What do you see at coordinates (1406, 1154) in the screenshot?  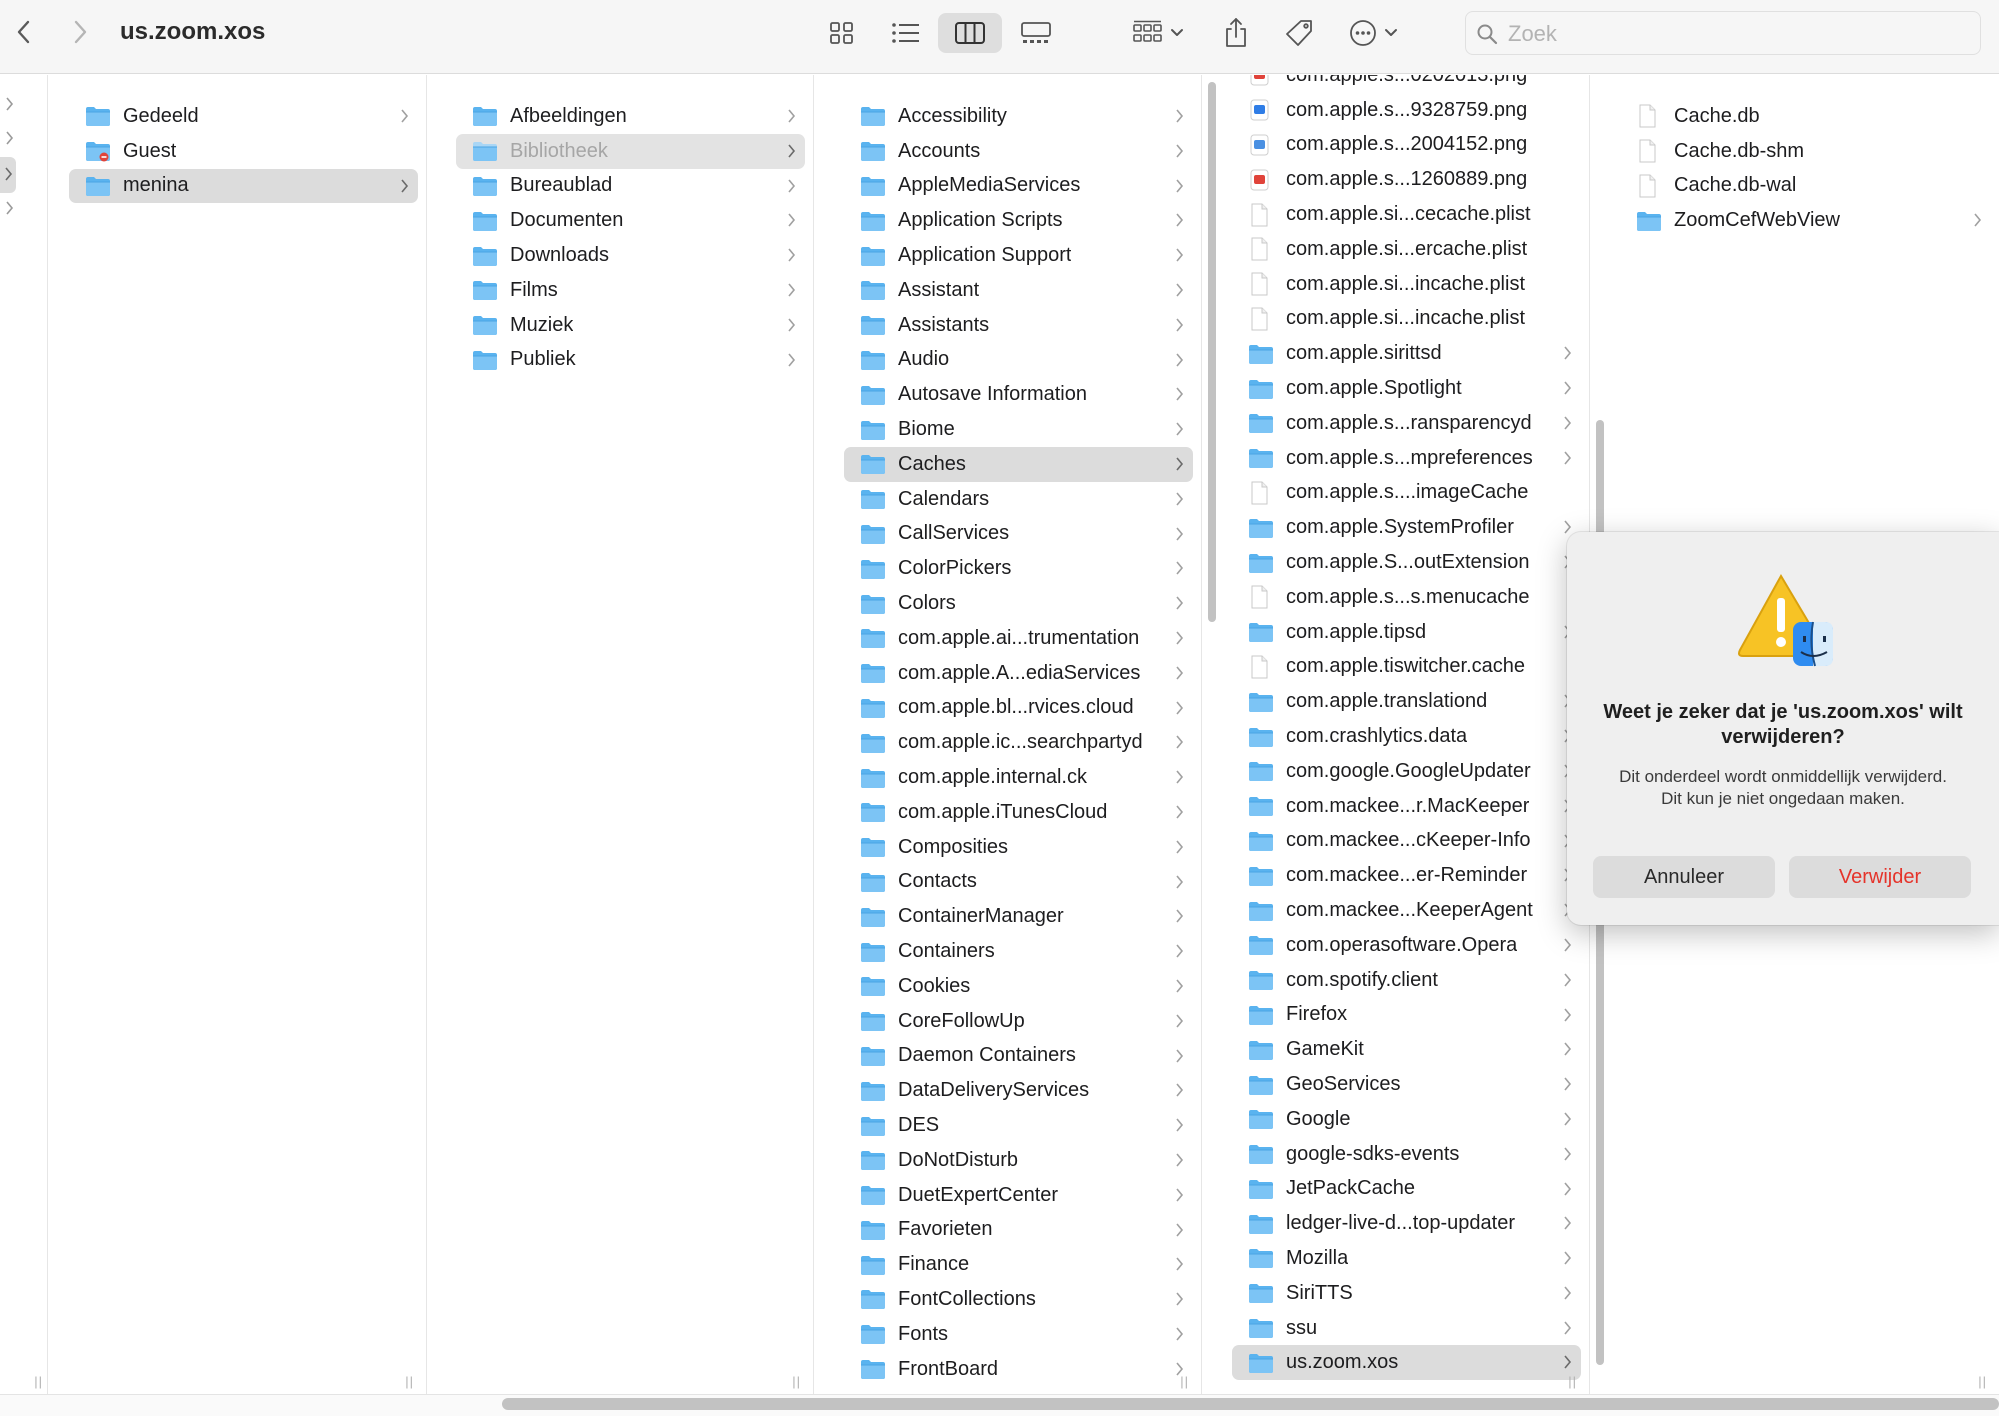 I see `list-item: google-sdks-events` at bounding box center [1406, 1154].